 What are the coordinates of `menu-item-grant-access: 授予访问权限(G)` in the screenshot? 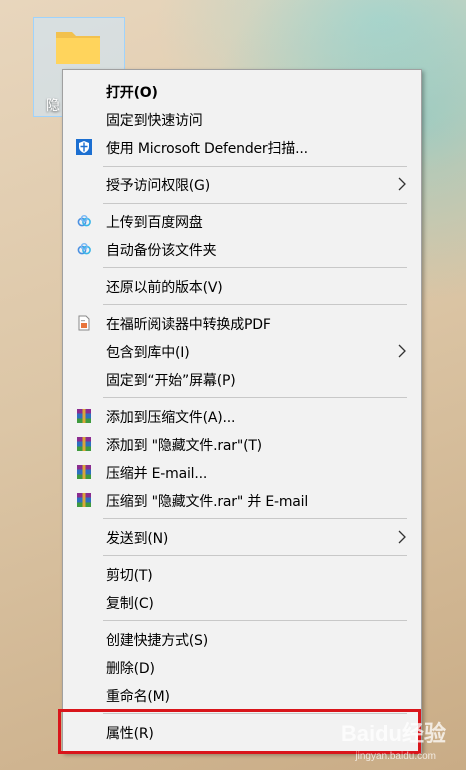 It's located at (242, 184).